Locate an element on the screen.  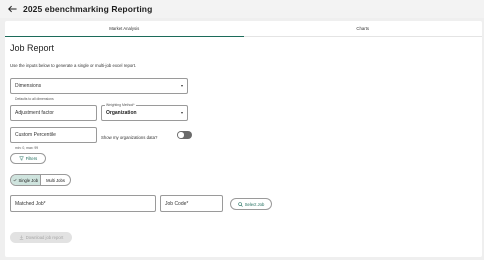
single-job-label: Single Job is located at coordinates (28, 180).